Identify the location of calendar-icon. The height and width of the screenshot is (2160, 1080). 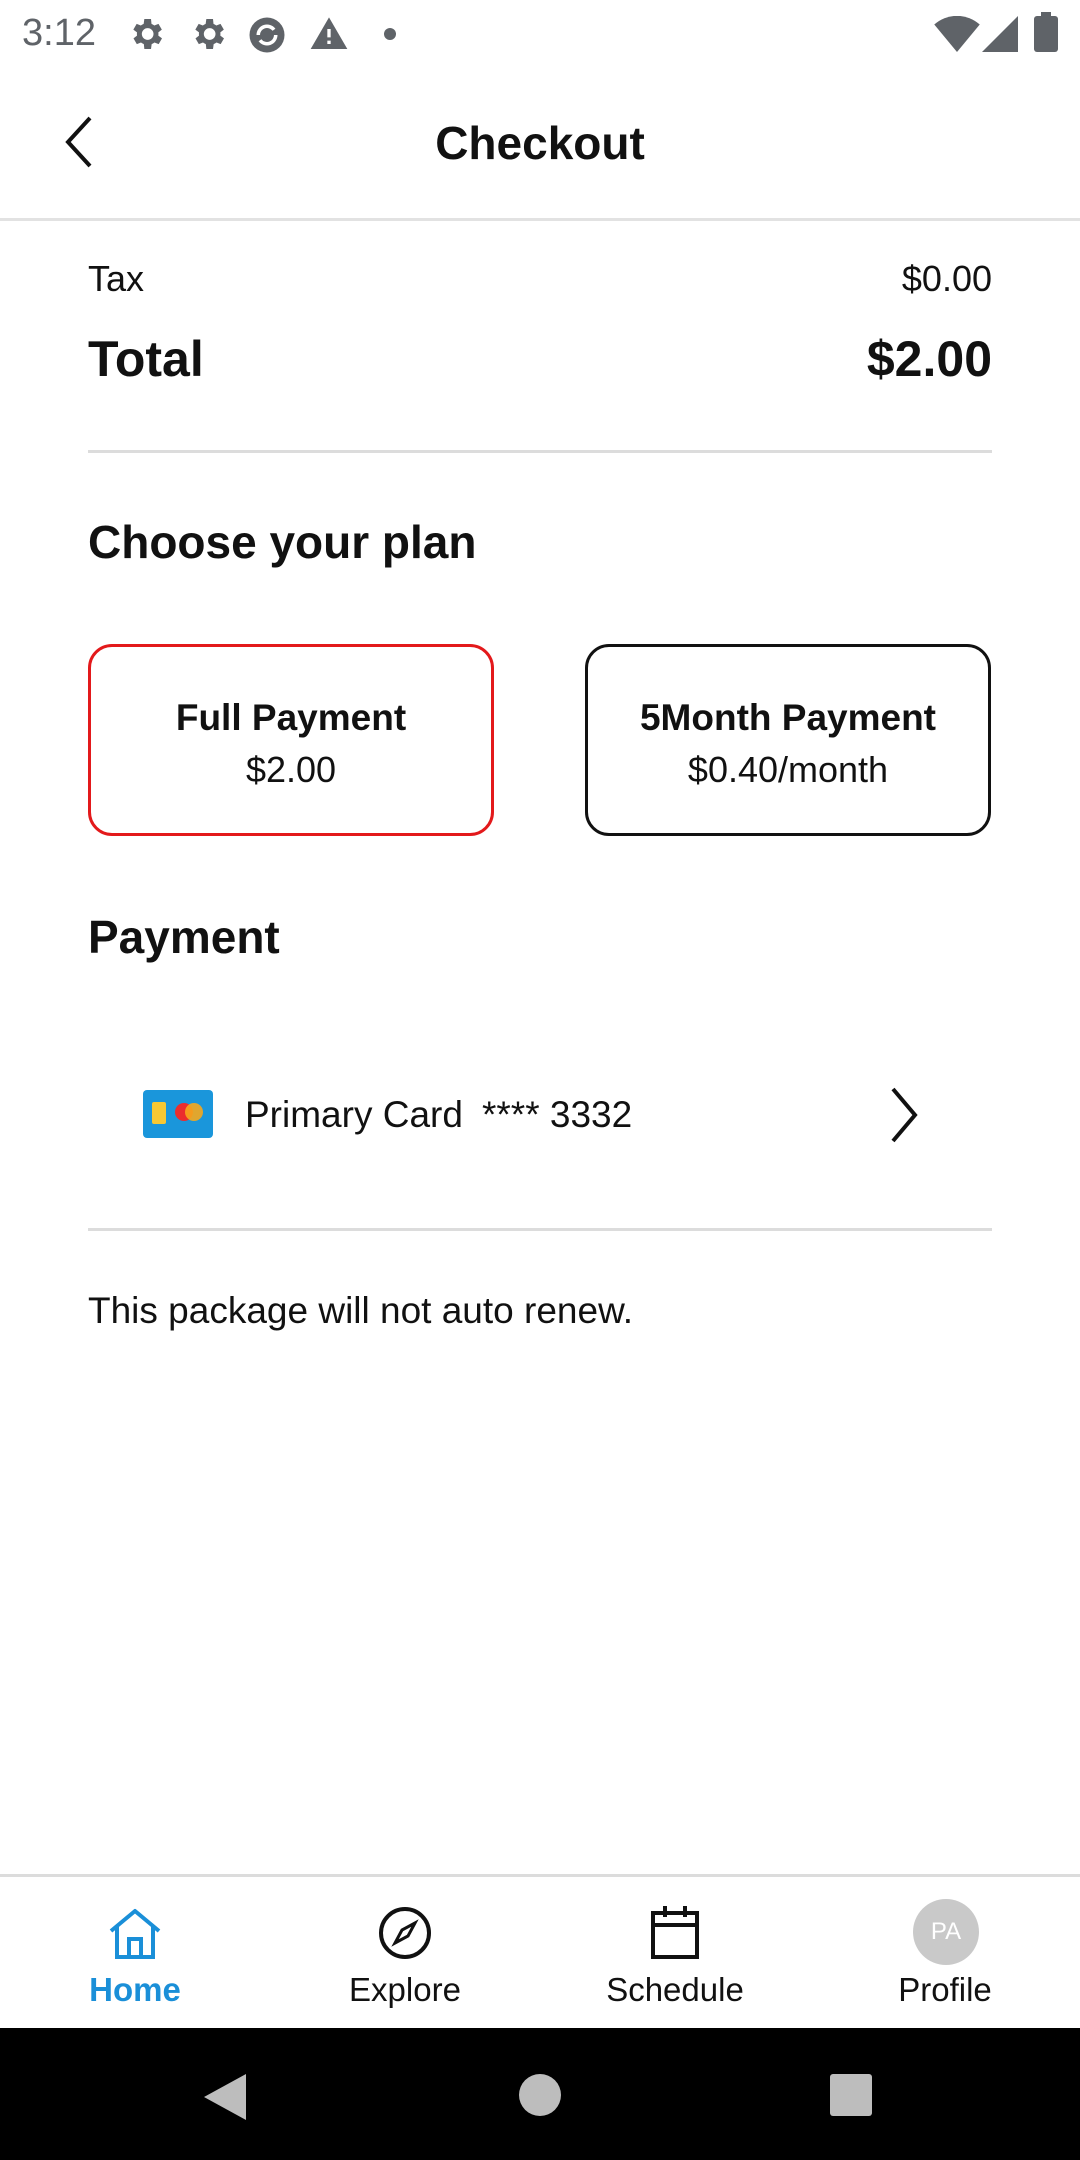
(675, 1932).